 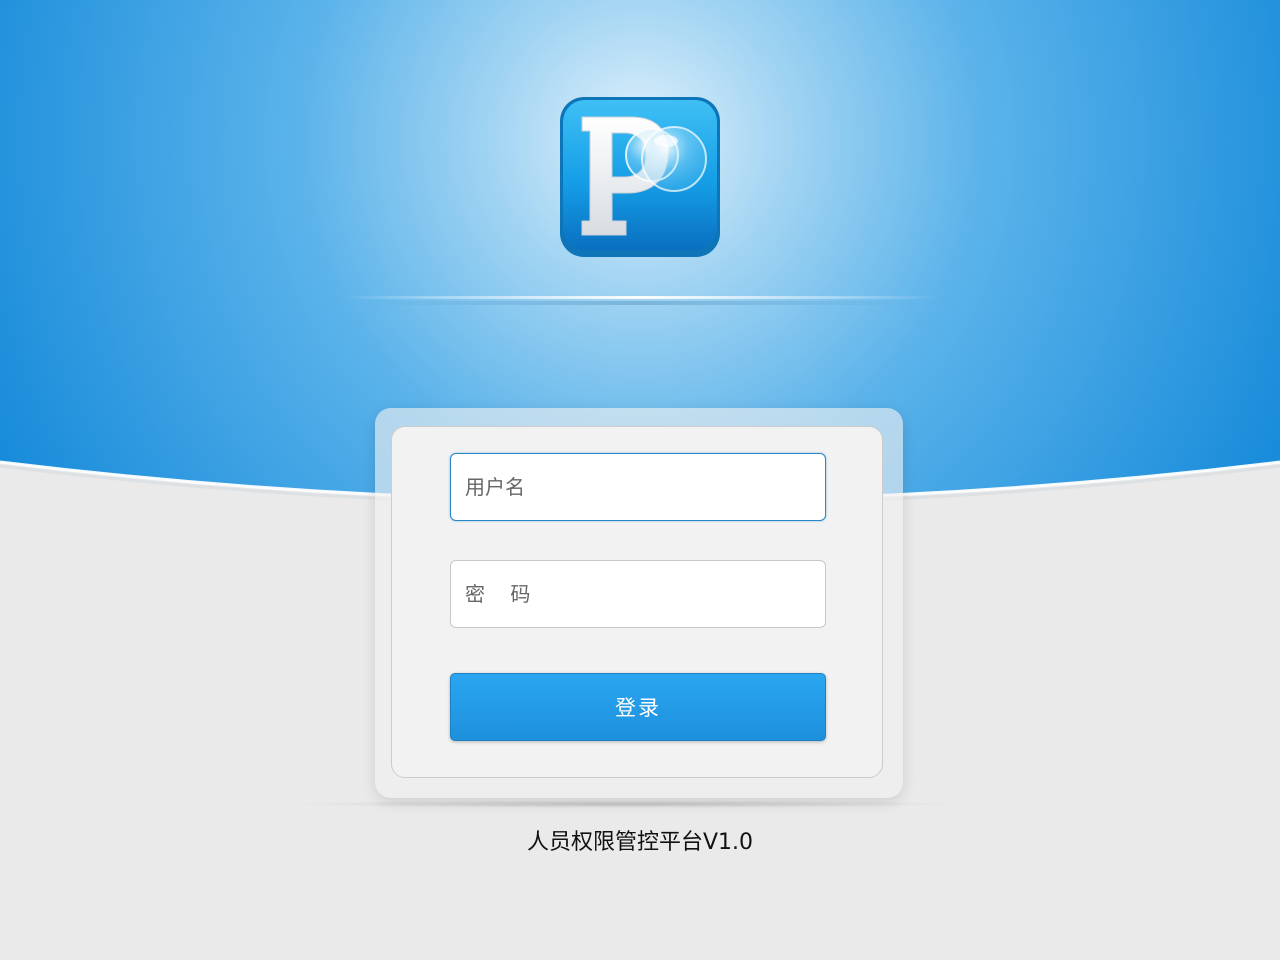 What do you see at coordinates (640, 842) in the screenshot?
I see `platform-title: 人员权限管控平台V1.0` at bounding box center [640, 842].